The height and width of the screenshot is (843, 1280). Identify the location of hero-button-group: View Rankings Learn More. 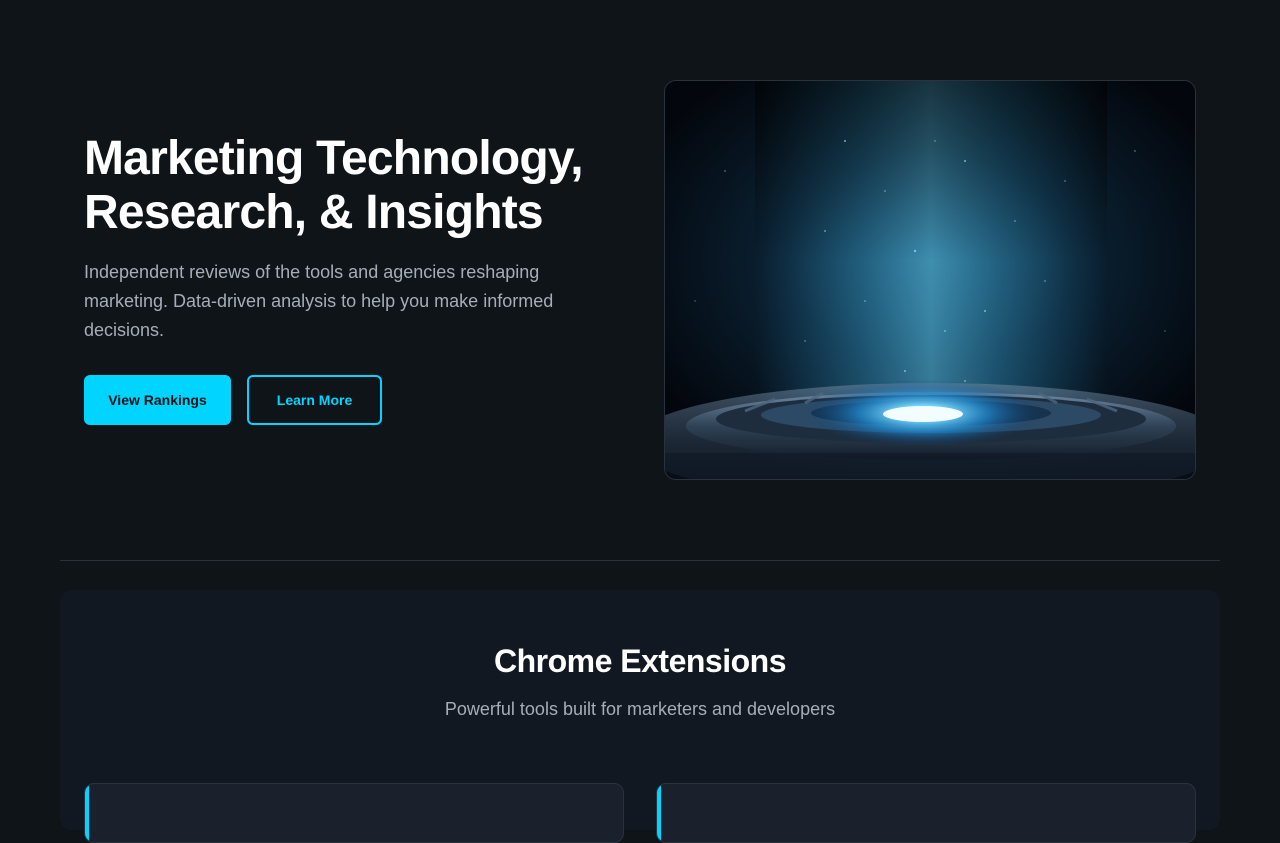
(233, 400).